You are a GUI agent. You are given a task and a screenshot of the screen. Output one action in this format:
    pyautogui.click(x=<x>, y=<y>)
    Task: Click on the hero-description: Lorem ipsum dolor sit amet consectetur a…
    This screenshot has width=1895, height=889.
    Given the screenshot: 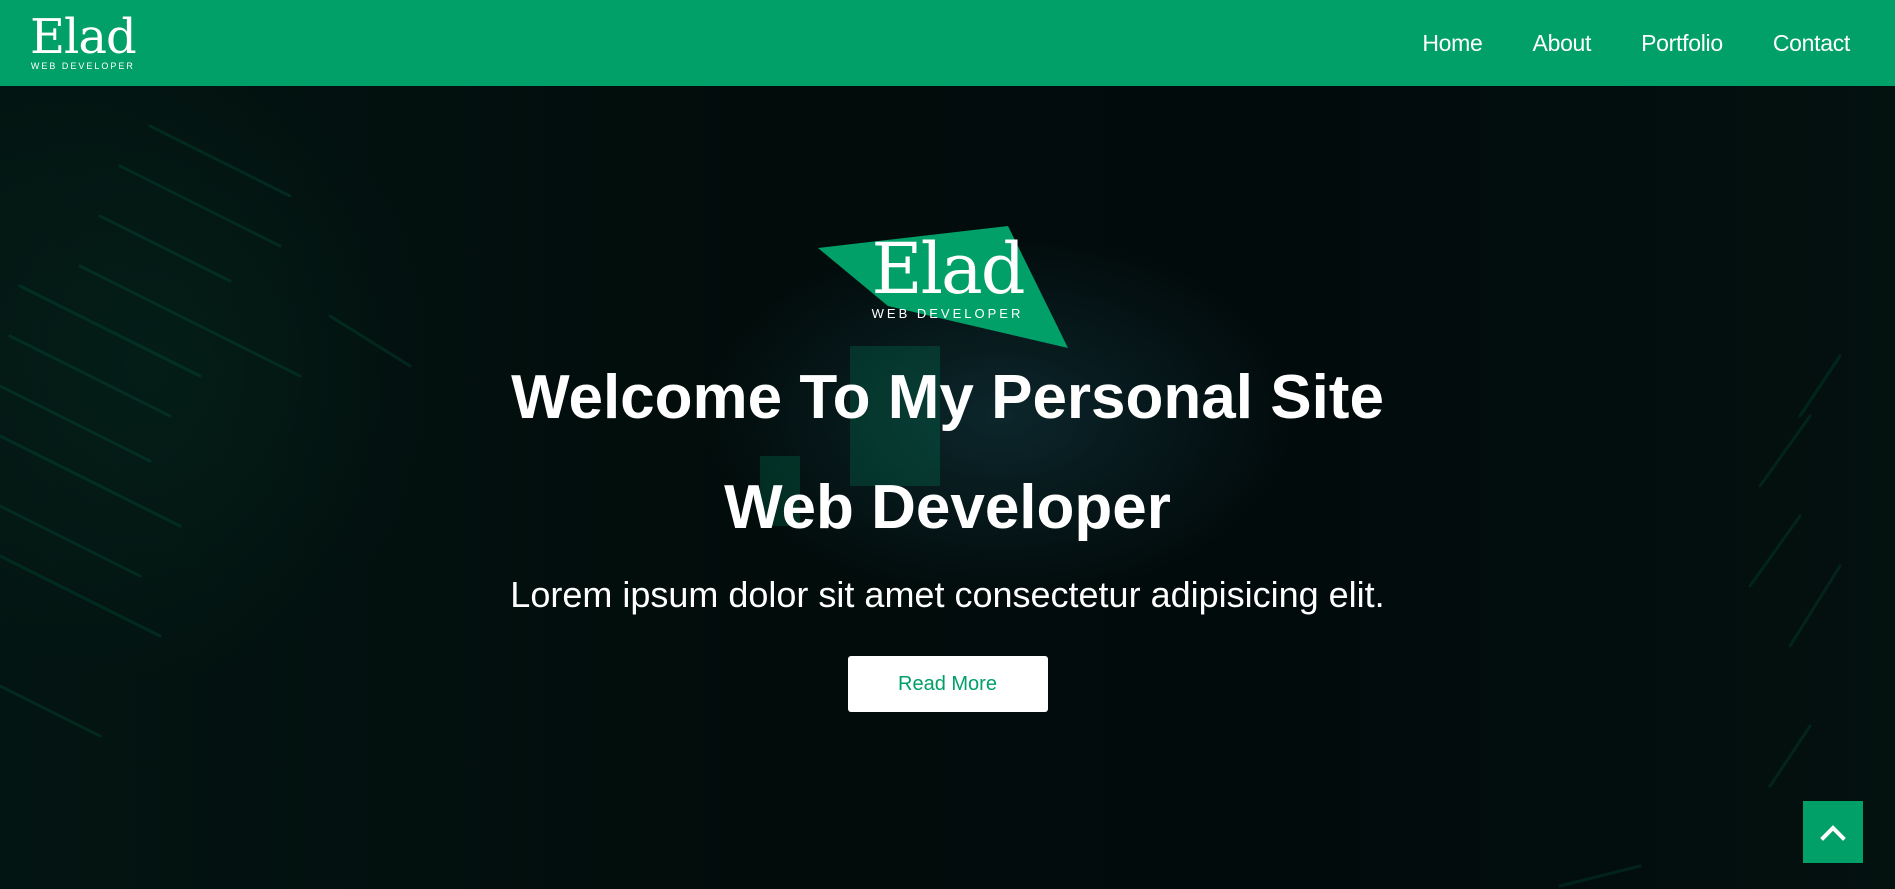 What is the action you would take?
    pyautogui.click(x=947, y=594)
    